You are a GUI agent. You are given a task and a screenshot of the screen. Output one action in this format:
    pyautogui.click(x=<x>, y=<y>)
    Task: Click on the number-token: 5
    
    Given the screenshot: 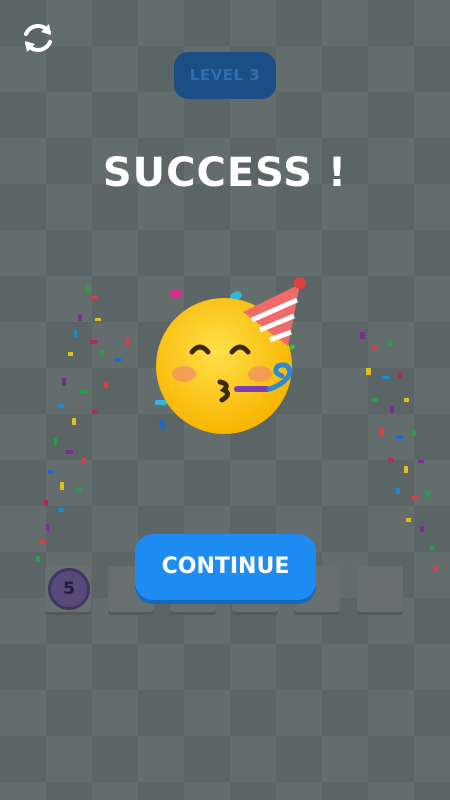 What is the action you would take?
    pyautogui.click(x=69, y=589)
    